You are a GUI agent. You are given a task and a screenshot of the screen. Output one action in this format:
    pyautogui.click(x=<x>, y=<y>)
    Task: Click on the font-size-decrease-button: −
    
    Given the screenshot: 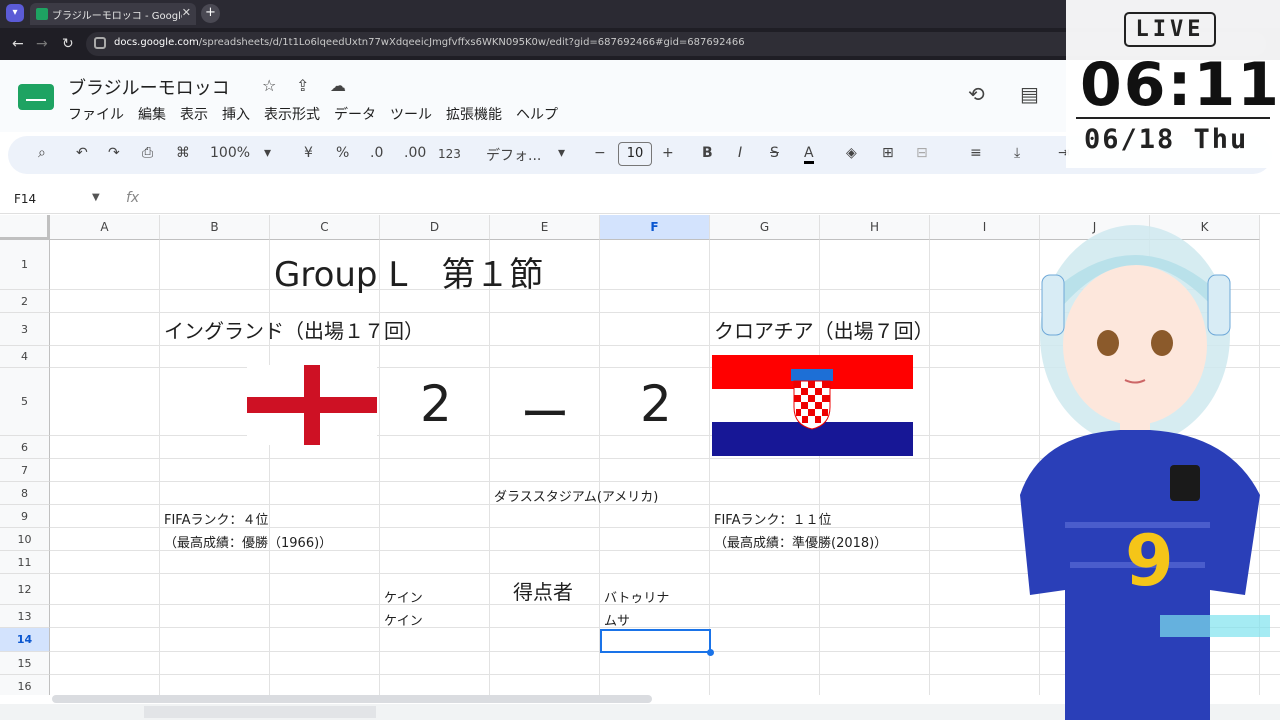 What is the action you would take?
    pyautogui.click(x=600, y=153)
    